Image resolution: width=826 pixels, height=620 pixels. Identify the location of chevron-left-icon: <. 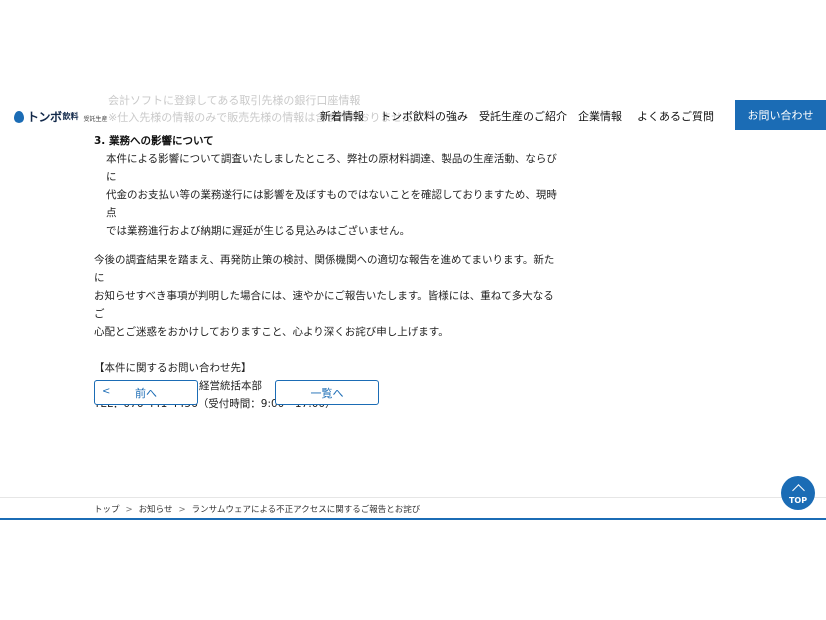
(106, 391).